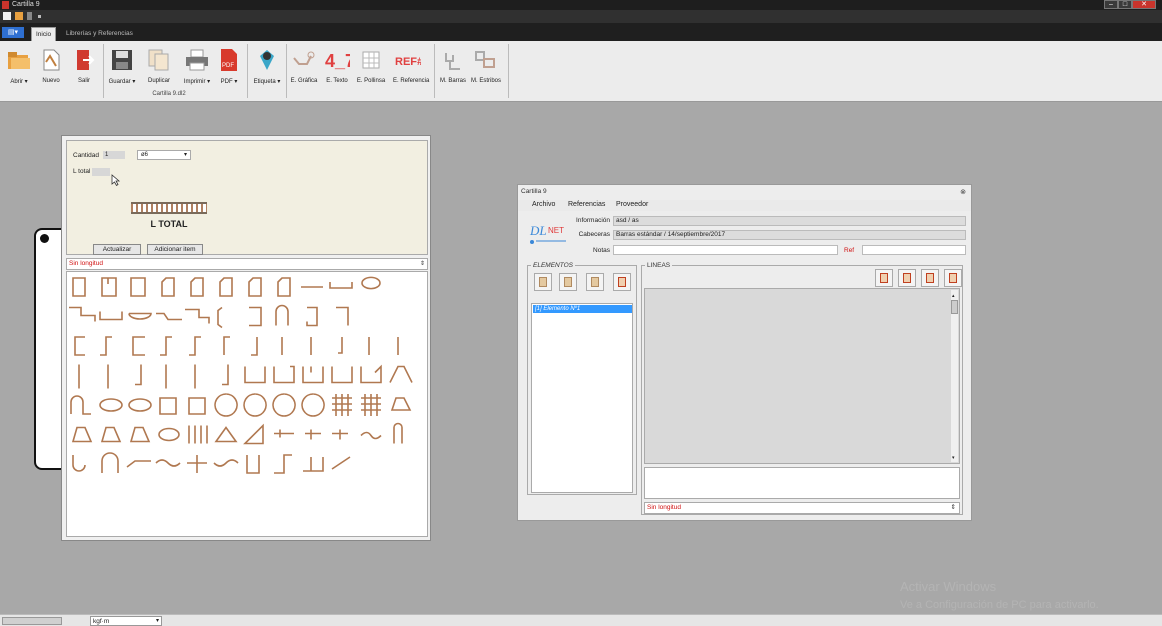 This screenshot has width=1162, height=626. Describe the element at coordinates (197, 67) in the screenshot. I see `imprimir-button: Imprimir ▾` at that location.